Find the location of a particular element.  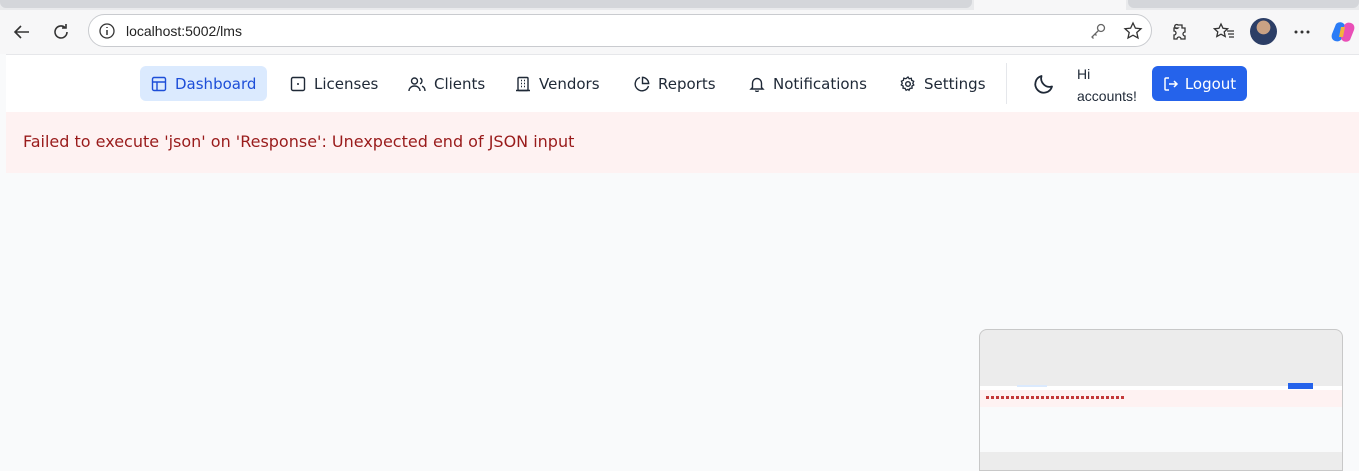

more-icon is located at coordinates (1302, 32).